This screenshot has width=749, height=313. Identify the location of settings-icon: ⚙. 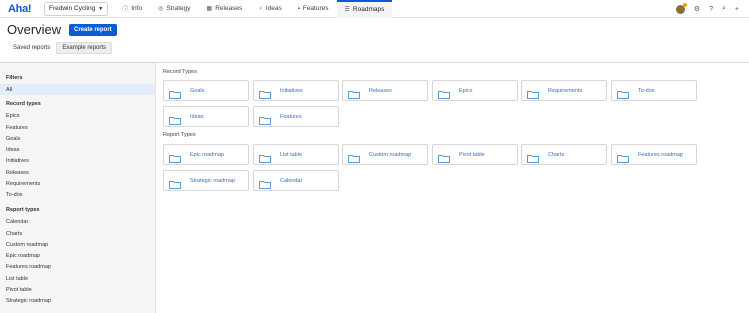
(697, 9).